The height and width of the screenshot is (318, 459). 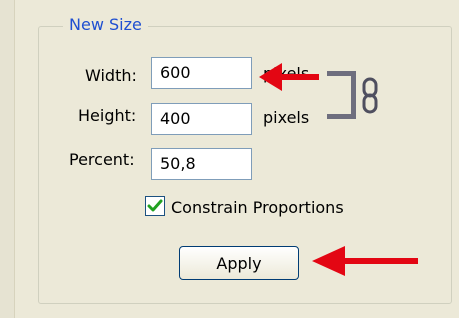 I want to click on apply-button: Apply, so click(x=239, y=263).